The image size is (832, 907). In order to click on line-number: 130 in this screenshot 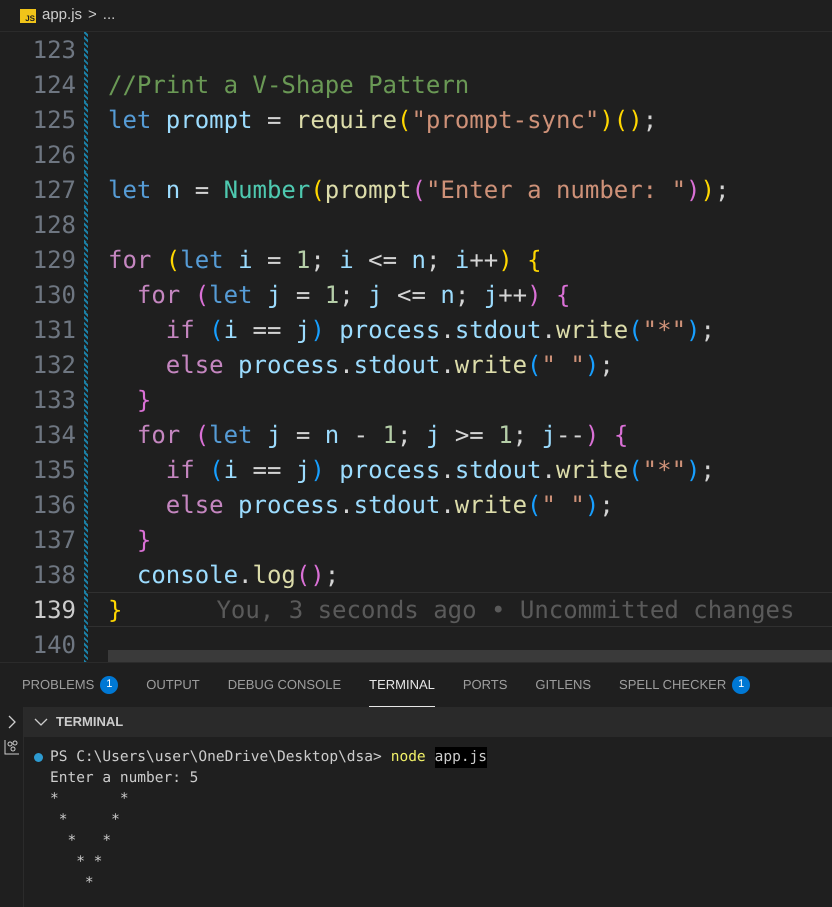, I will do `click(54, 295)`.